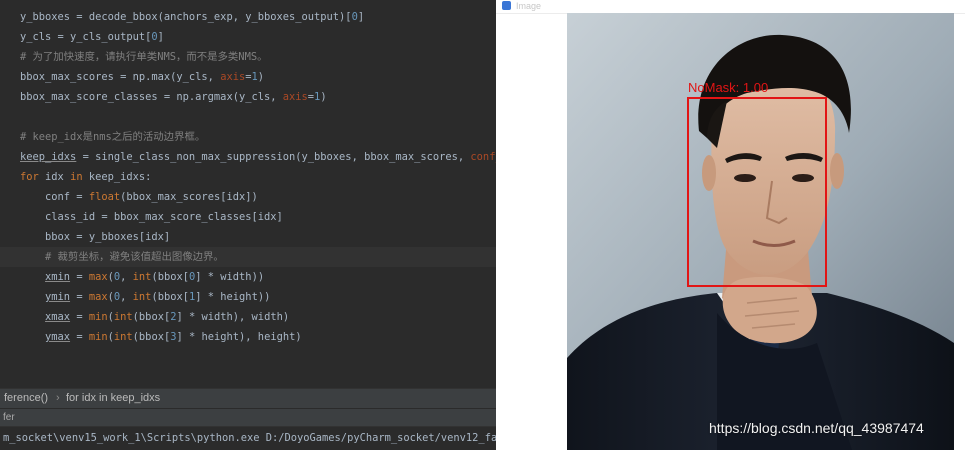  What do you see at coordinates (233, 317) in the screenshot?
I see `code-token: ] * width), width)` at bounding box center [233, 317].